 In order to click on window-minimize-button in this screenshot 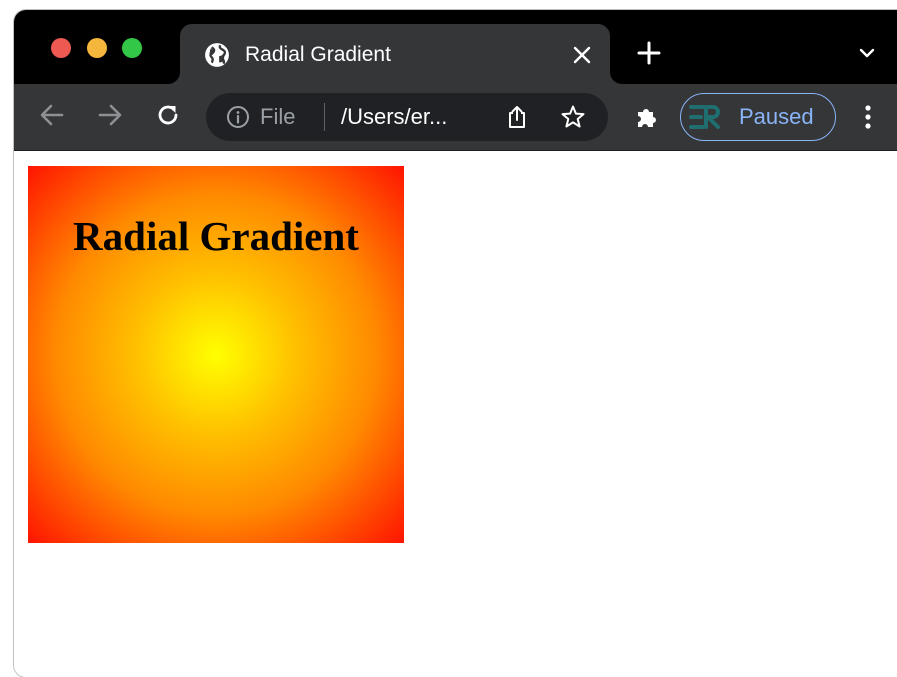, I will do `click(97, 48)`.